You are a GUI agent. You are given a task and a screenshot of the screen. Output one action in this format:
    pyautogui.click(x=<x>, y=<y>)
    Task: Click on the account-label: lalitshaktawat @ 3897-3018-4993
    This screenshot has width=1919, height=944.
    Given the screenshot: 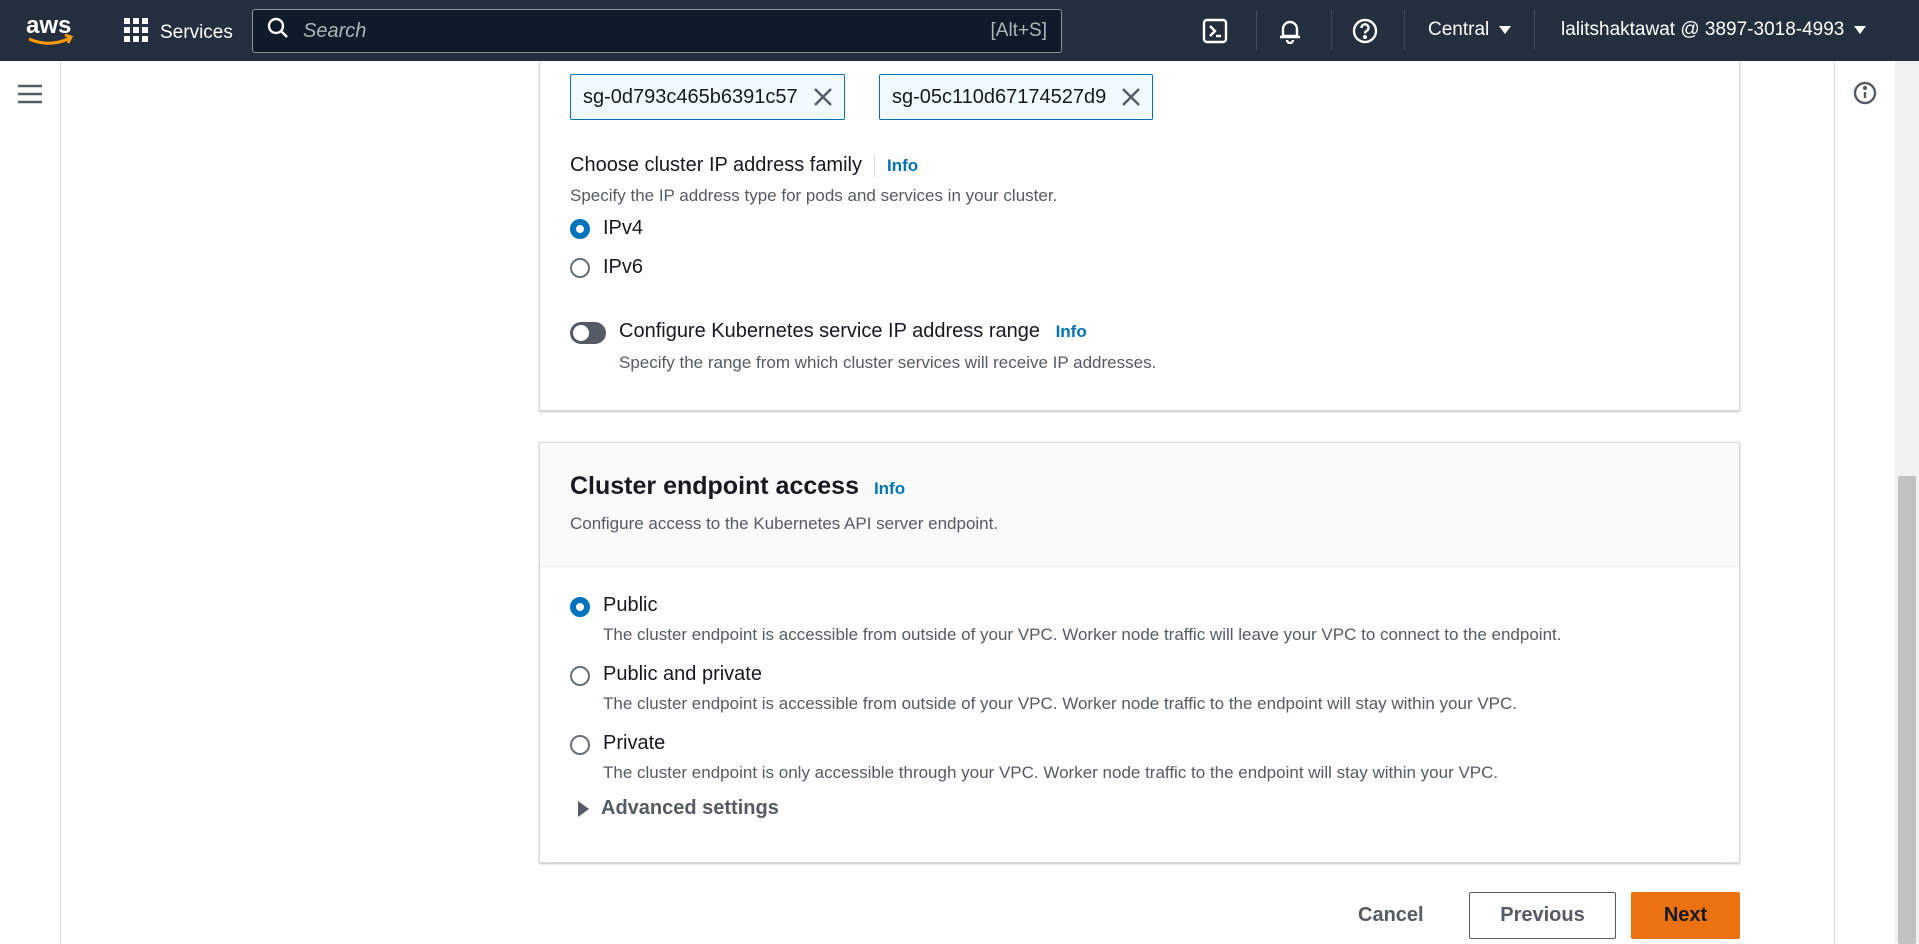 What is the action you would take?
    pyautogui.click(x=1703, y=29)
    